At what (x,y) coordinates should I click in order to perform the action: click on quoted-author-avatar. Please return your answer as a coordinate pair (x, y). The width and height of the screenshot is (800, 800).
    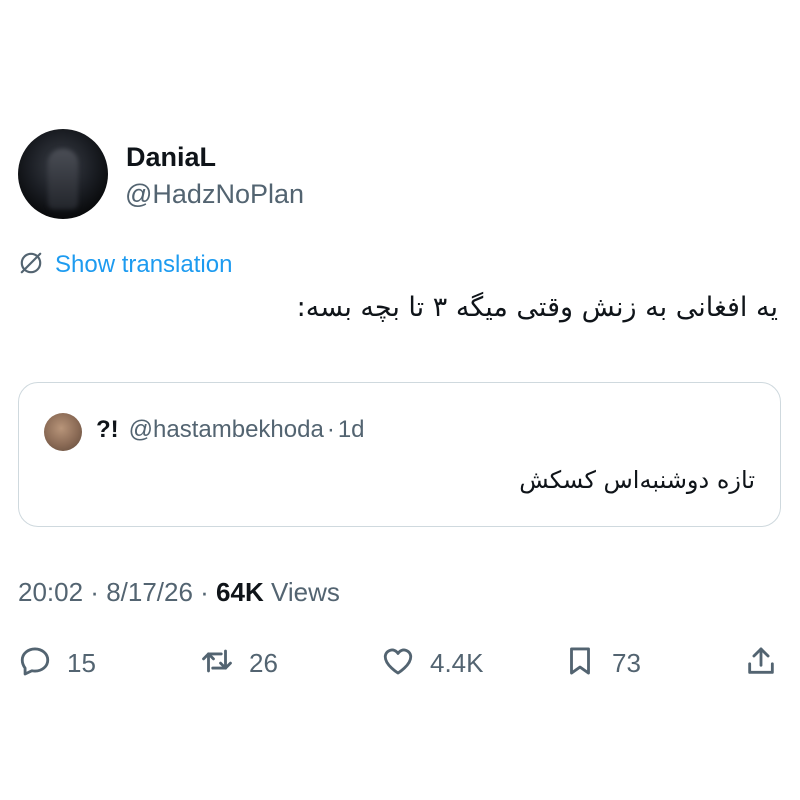
    Looking at the image, I should click on (63, 432).